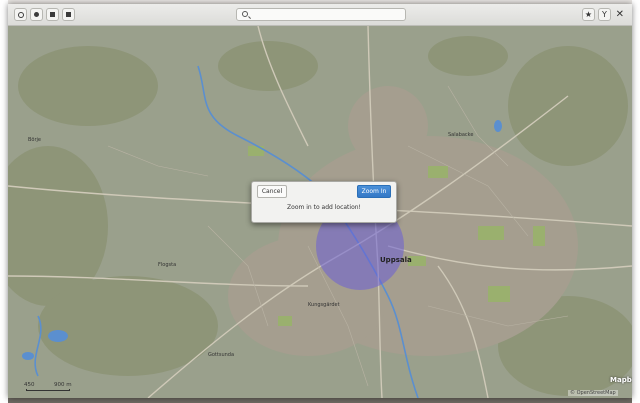  I want to click on cancel-button: Cancel, so click(272, 191).